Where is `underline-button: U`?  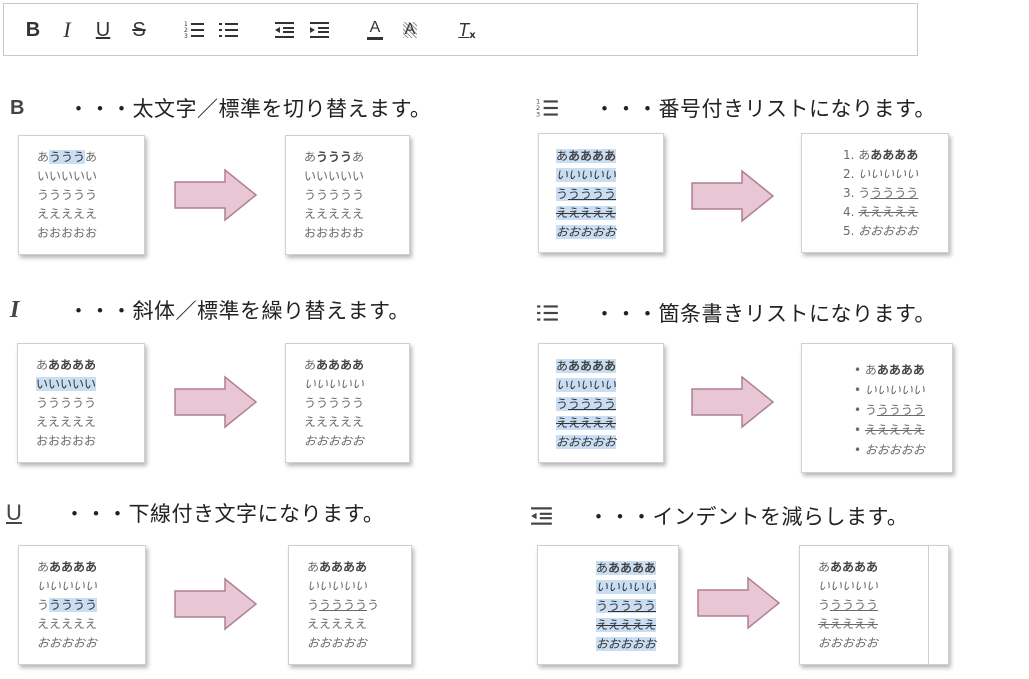
underline-button: U is located at coordinates (103, 30).